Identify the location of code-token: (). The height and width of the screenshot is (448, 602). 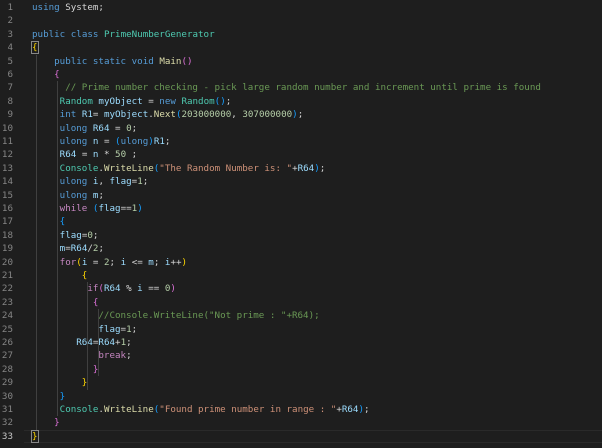
(220, 101).